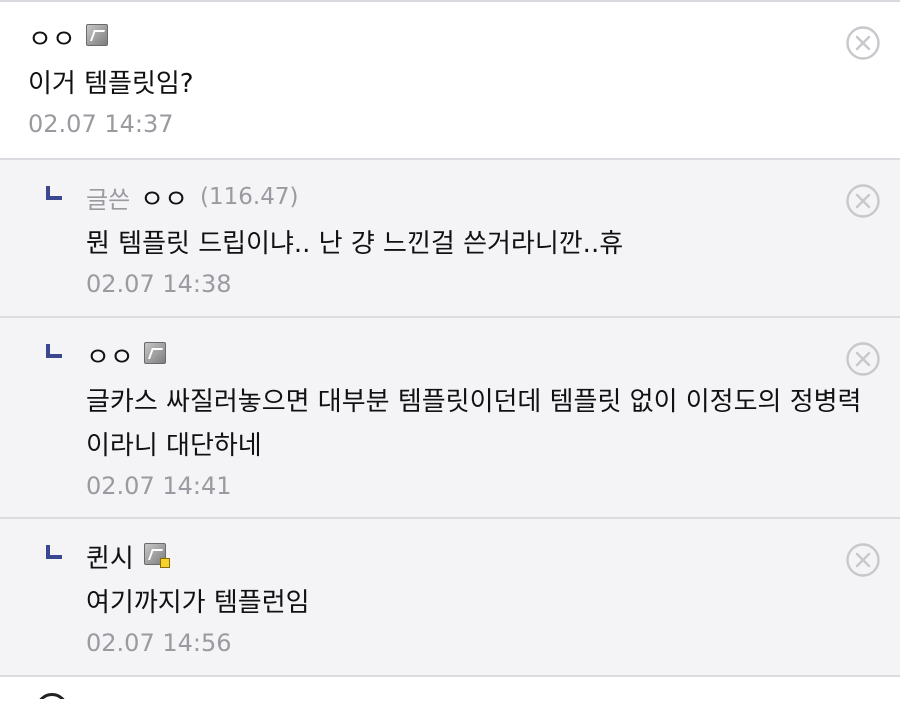  Describe the element at coordinates (110, 556) in the screenshot. I see `nickname: 퀸시` at that location.